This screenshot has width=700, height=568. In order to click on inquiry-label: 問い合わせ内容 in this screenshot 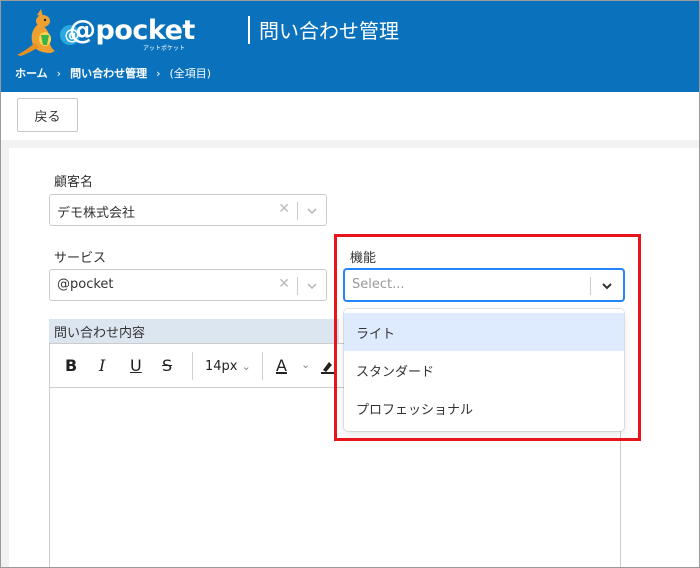, I will do `click(194, 331)`.